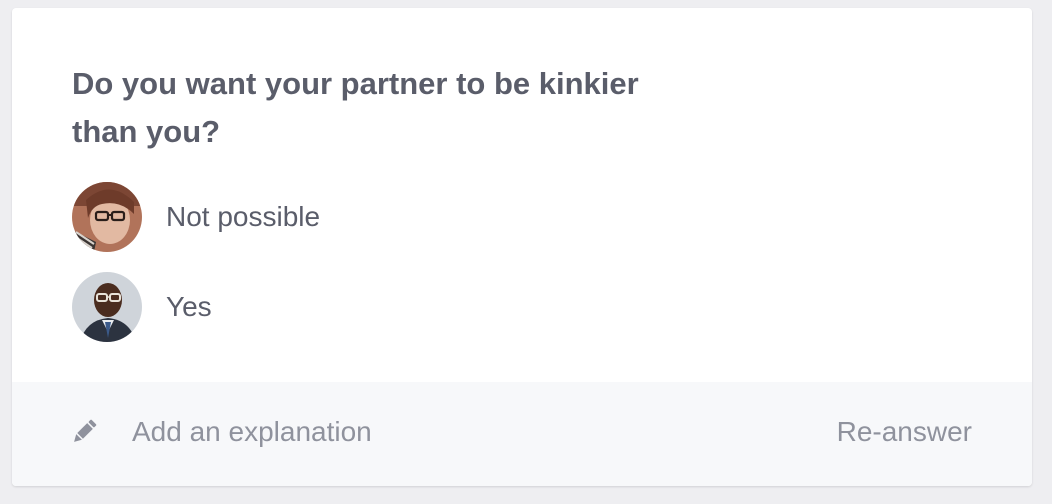 This screenshot has width=1052, height=504. Describe the element at coordinates (85, 430) in the screenshot. I see `pencil-icon` at that location.